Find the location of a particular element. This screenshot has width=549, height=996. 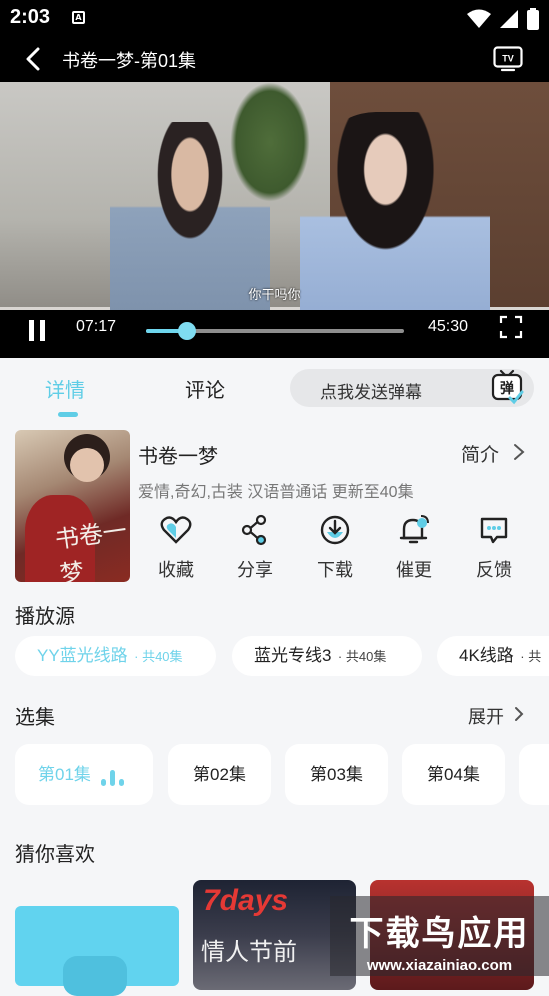

danmu-input: 点我发送弹幕 弹 is located at coordinates (412, 388).